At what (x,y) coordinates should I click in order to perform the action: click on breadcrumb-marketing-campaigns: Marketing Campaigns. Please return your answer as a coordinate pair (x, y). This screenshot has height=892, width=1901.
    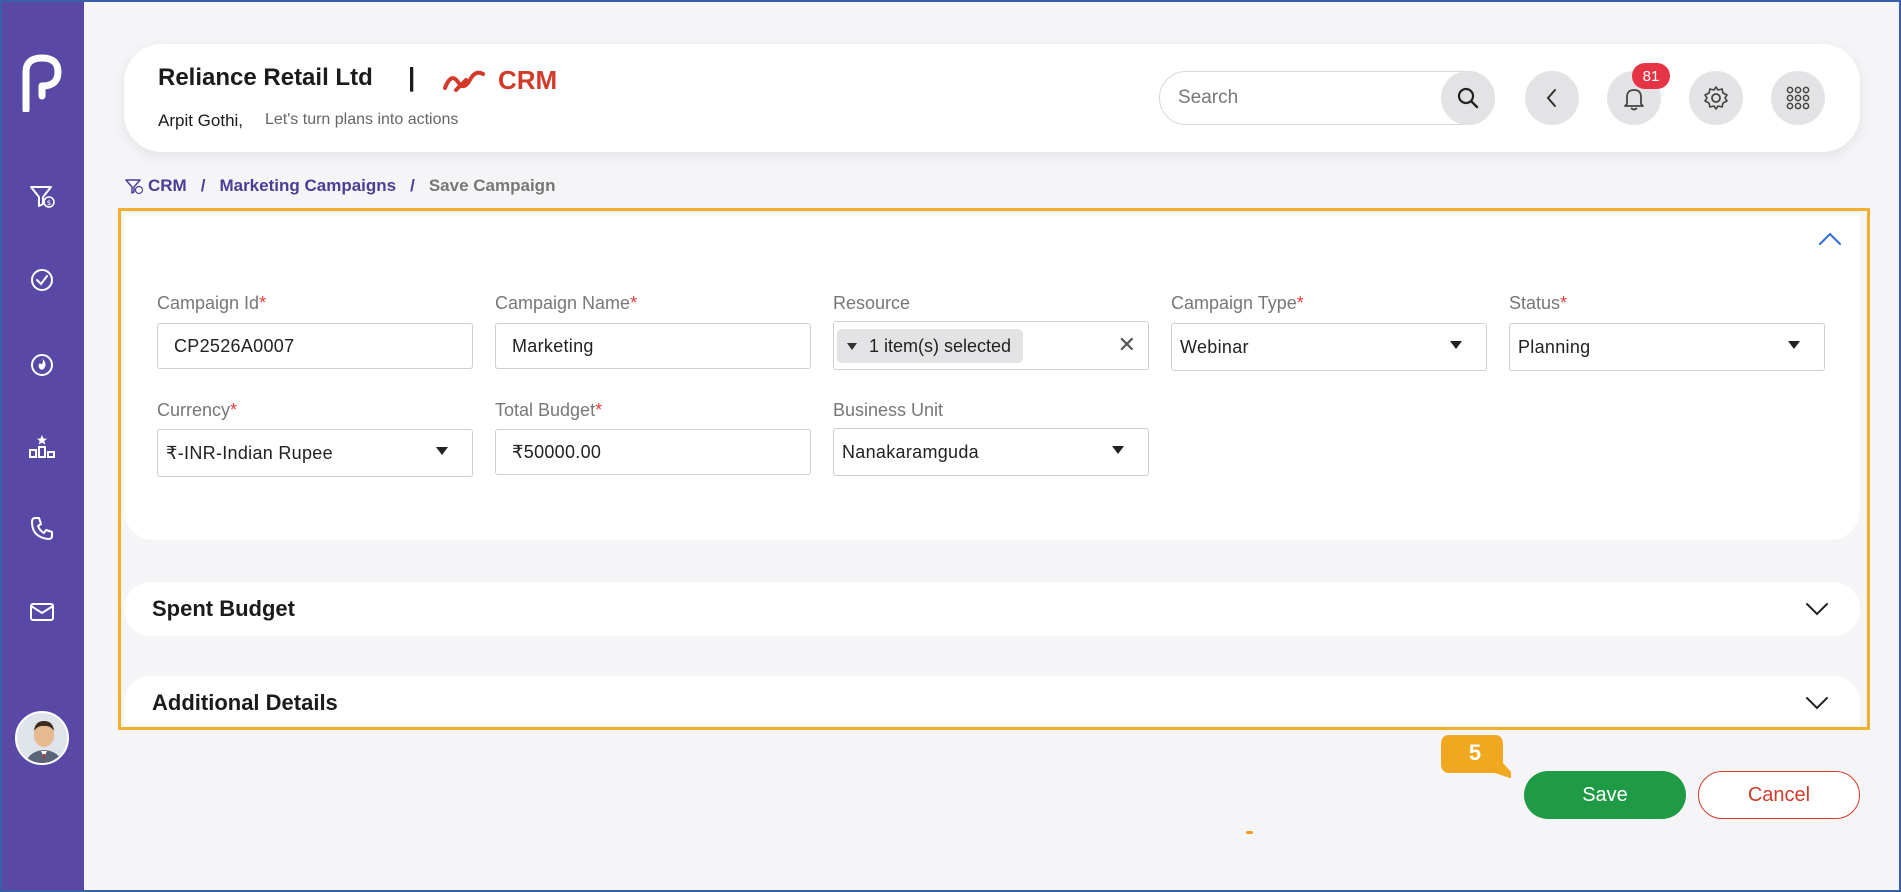
    Looking at the image, I should click on (307, 186).